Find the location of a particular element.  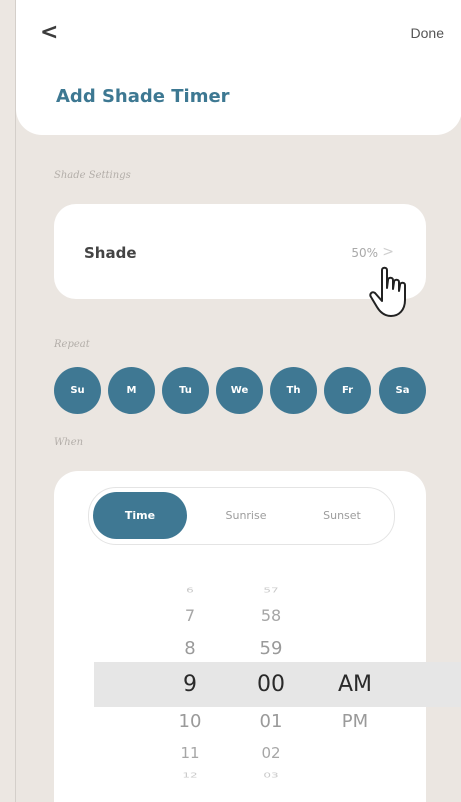

hour-option-selected: 9 is located at coordinates (190, 684).